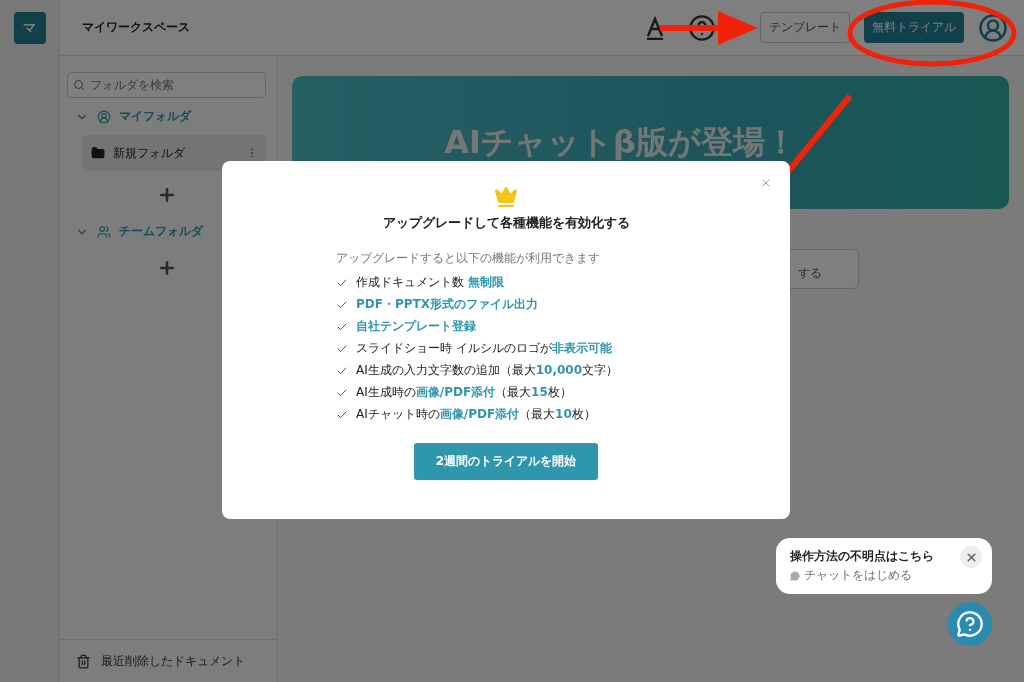  I want to click on help-chat-button, so click(970, 624).